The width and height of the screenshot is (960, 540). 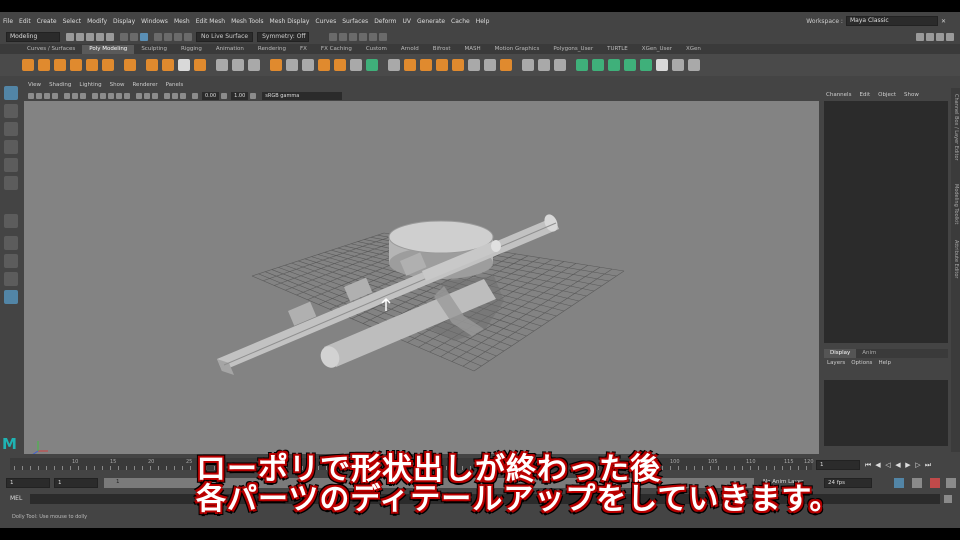 I want to click on select-tool-icon, so click(x=11, y=93).